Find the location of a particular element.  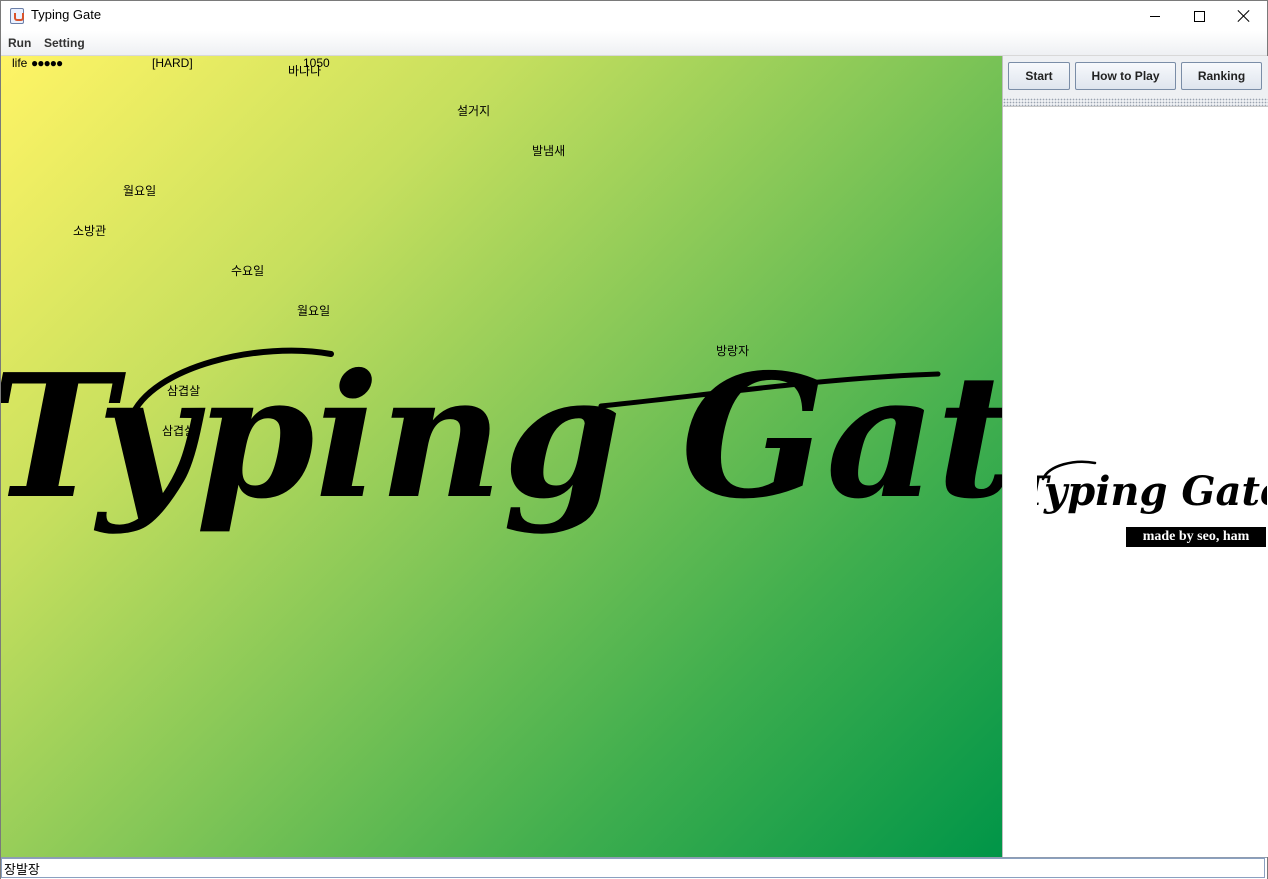

falling-word: 발냄새 is located at coordinates (549, 151).